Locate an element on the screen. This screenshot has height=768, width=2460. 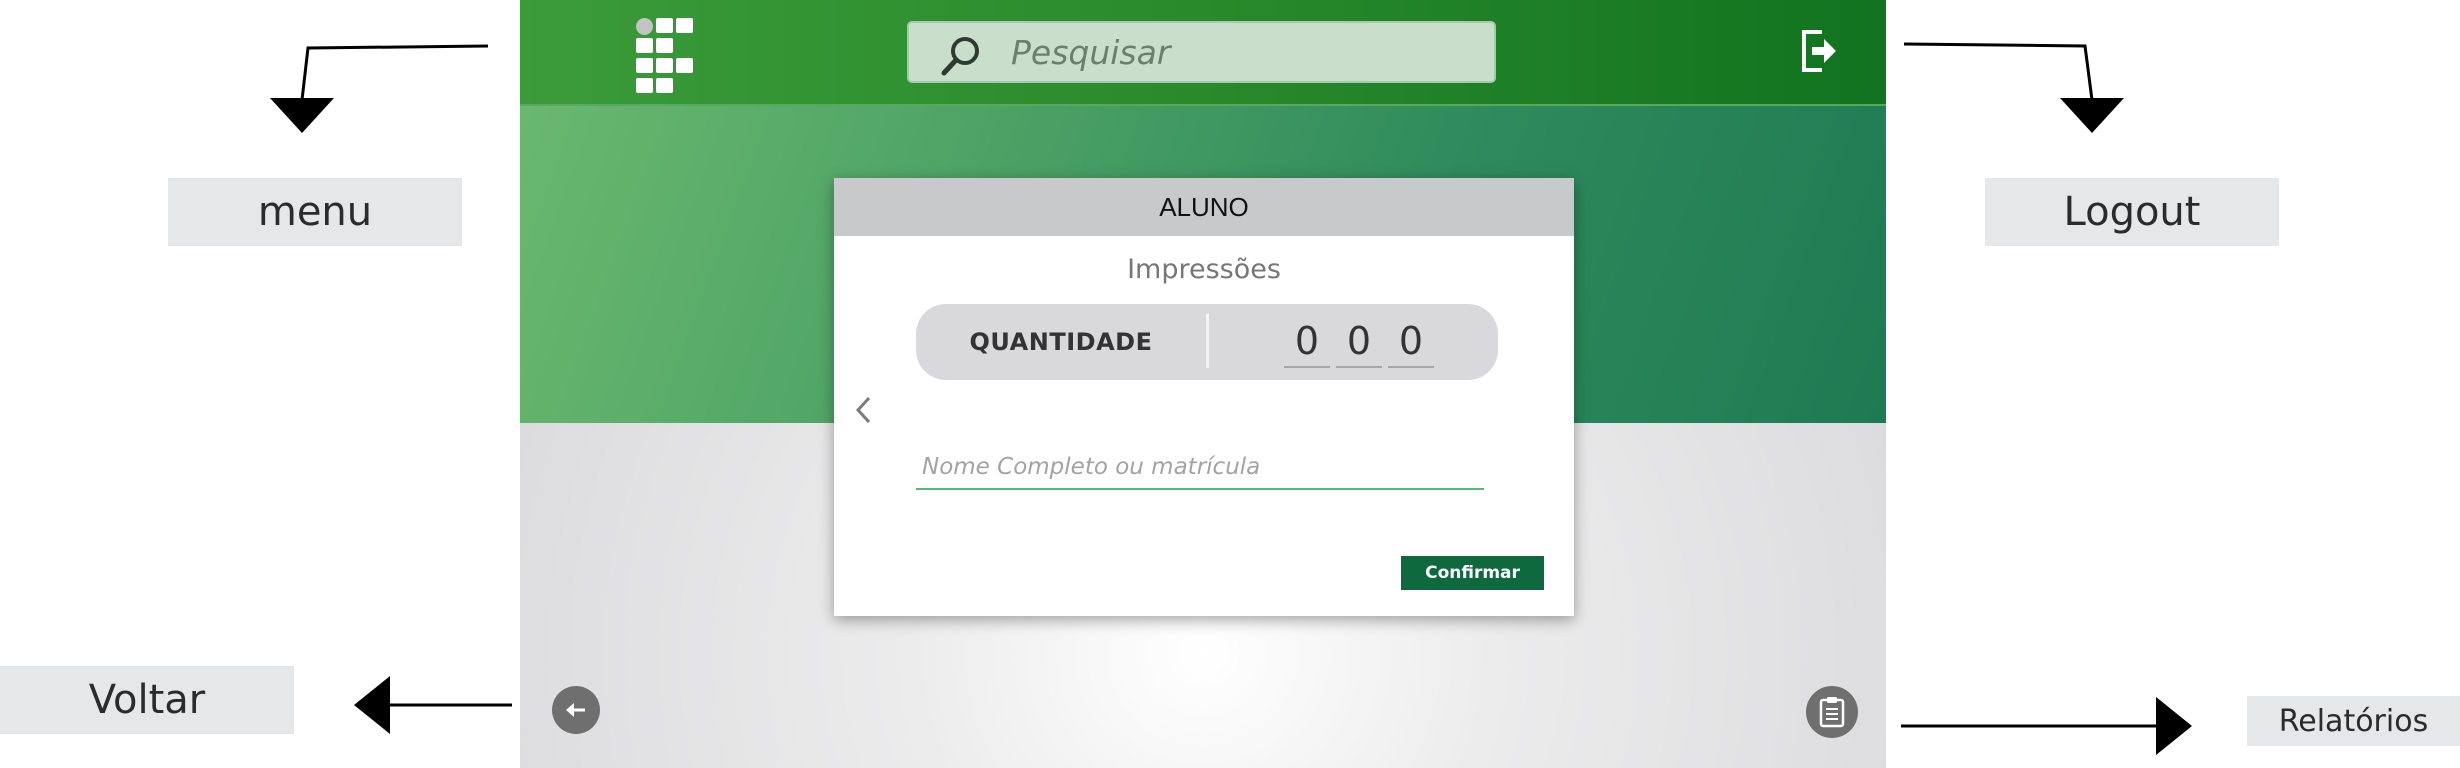
annotation-voltar-label: Voltar is located at coordinates (147, 700).